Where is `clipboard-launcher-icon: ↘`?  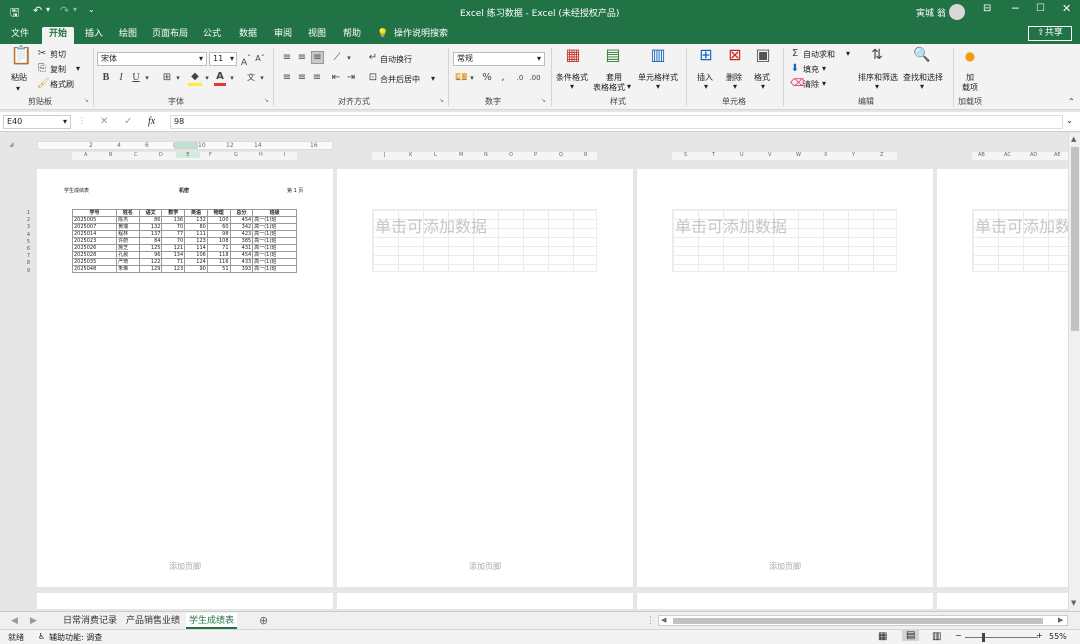 clipboard-launcher-icon: ↘ is located at coordinates (86, 100).